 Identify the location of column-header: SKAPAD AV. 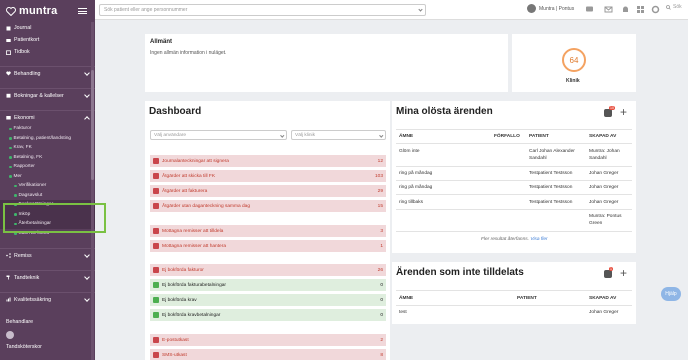
(603, 298).